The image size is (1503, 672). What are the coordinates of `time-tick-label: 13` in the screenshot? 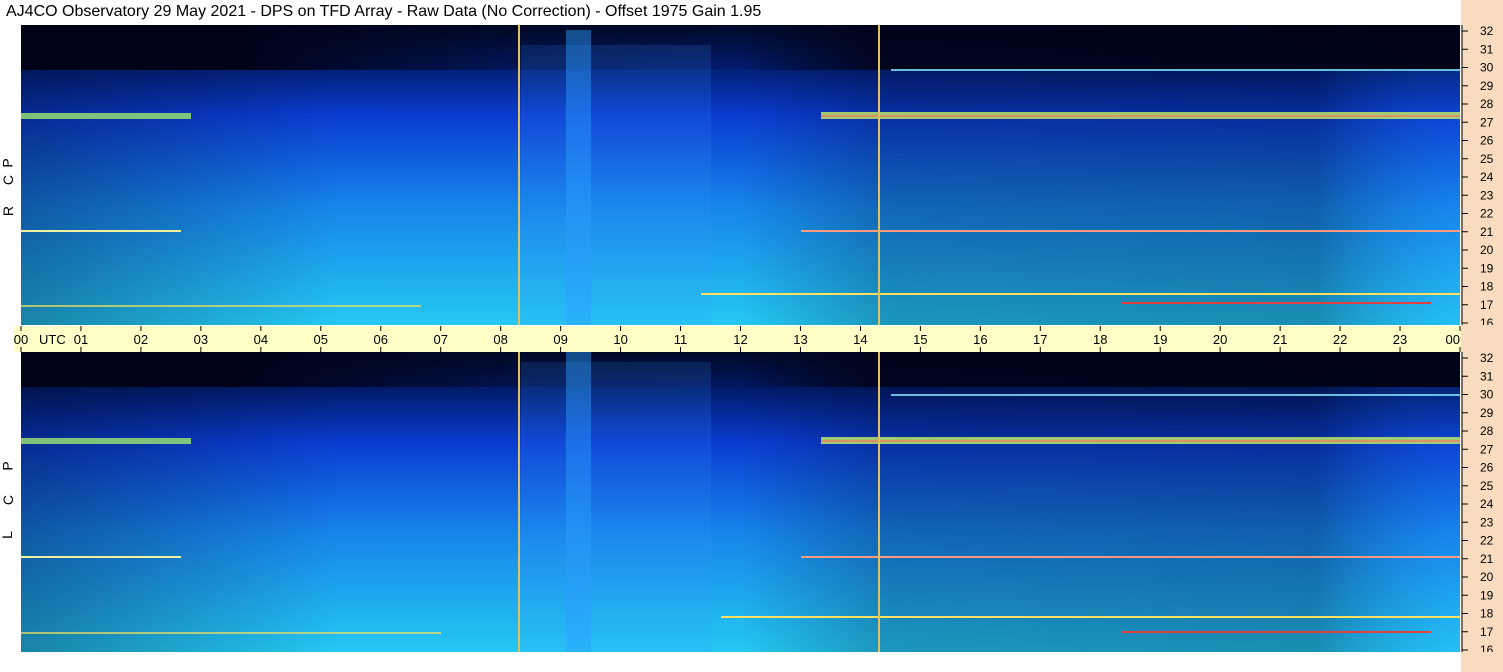 It's located at (800, 339).